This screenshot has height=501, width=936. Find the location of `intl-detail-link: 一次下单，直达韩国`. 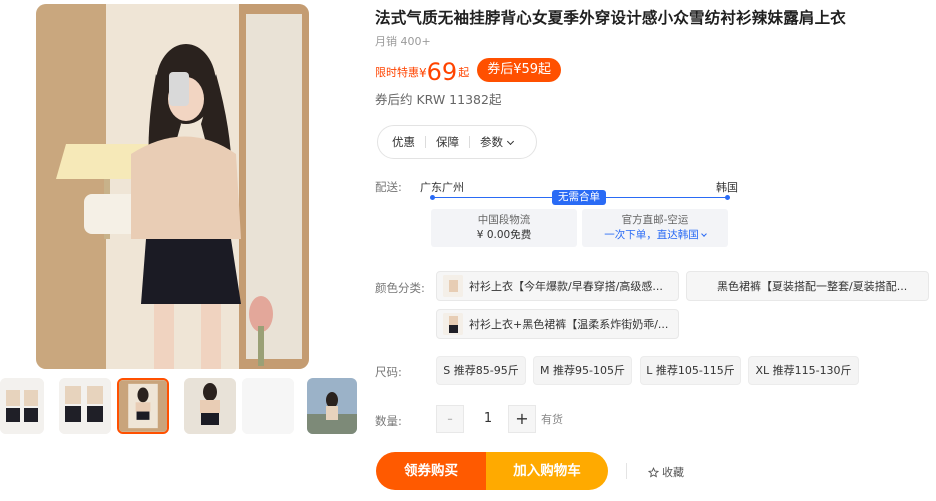

intl-detail-link: 一次下单，直达韩国 is located at coordinates (655, 235).